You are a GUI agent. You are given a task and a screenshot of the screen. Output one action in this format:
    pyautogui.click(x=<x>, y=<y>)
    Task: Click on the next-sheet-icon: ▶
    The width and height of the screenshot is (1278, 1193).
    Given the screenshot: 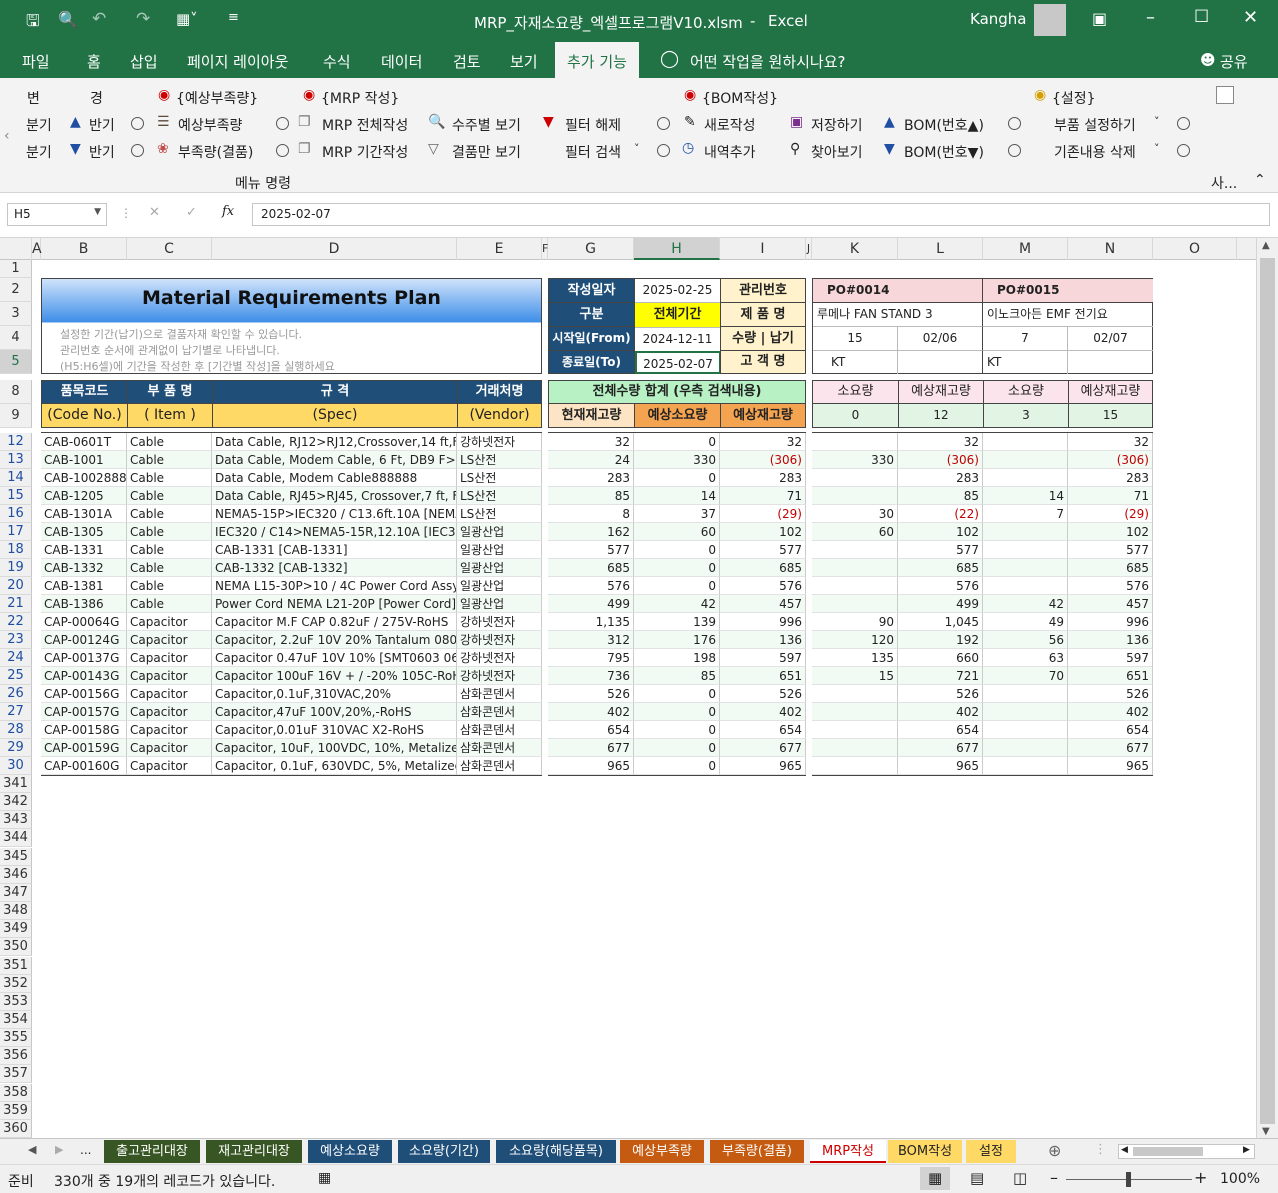 What is the action you would take?
    pyautogui.click(x=59, y=1149)
    